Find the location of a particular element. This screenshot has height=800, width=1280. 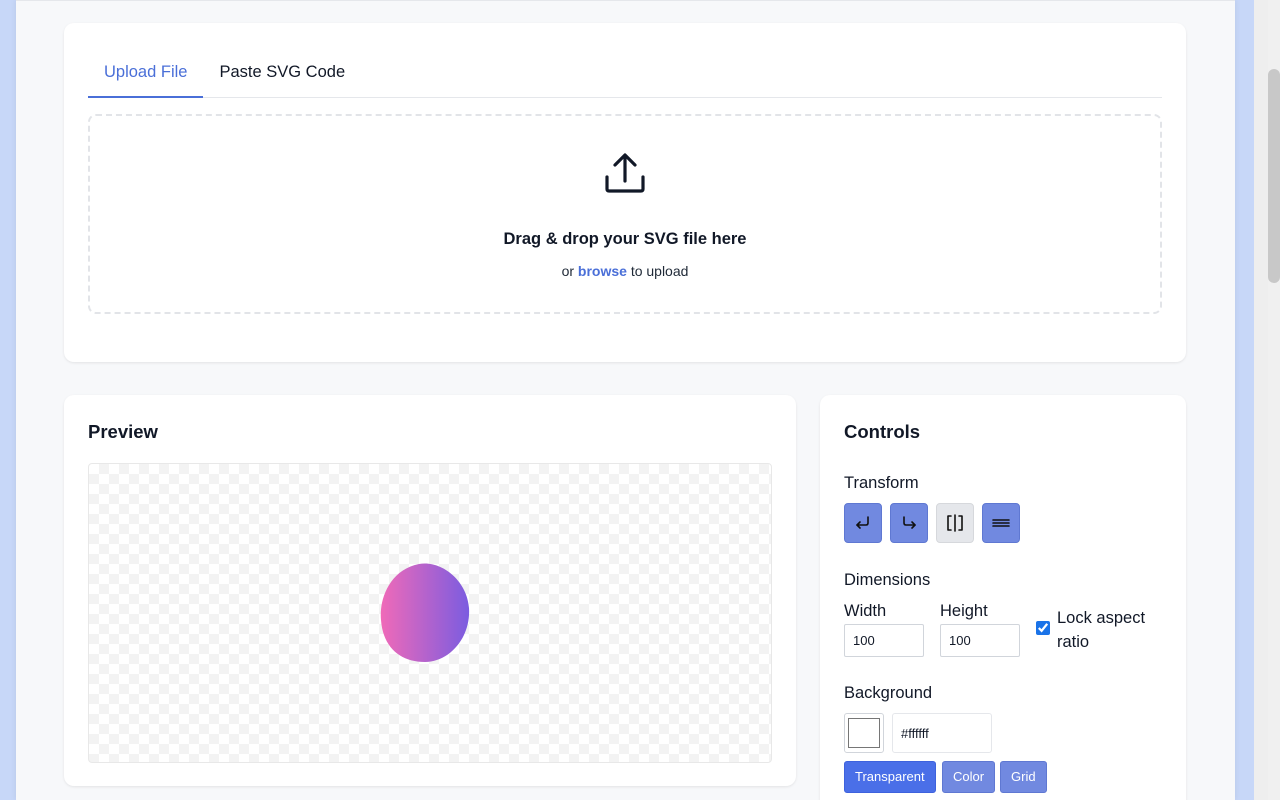

dropzone-title: Drag & drop your SVG file here is located at coordinates (625, 239).